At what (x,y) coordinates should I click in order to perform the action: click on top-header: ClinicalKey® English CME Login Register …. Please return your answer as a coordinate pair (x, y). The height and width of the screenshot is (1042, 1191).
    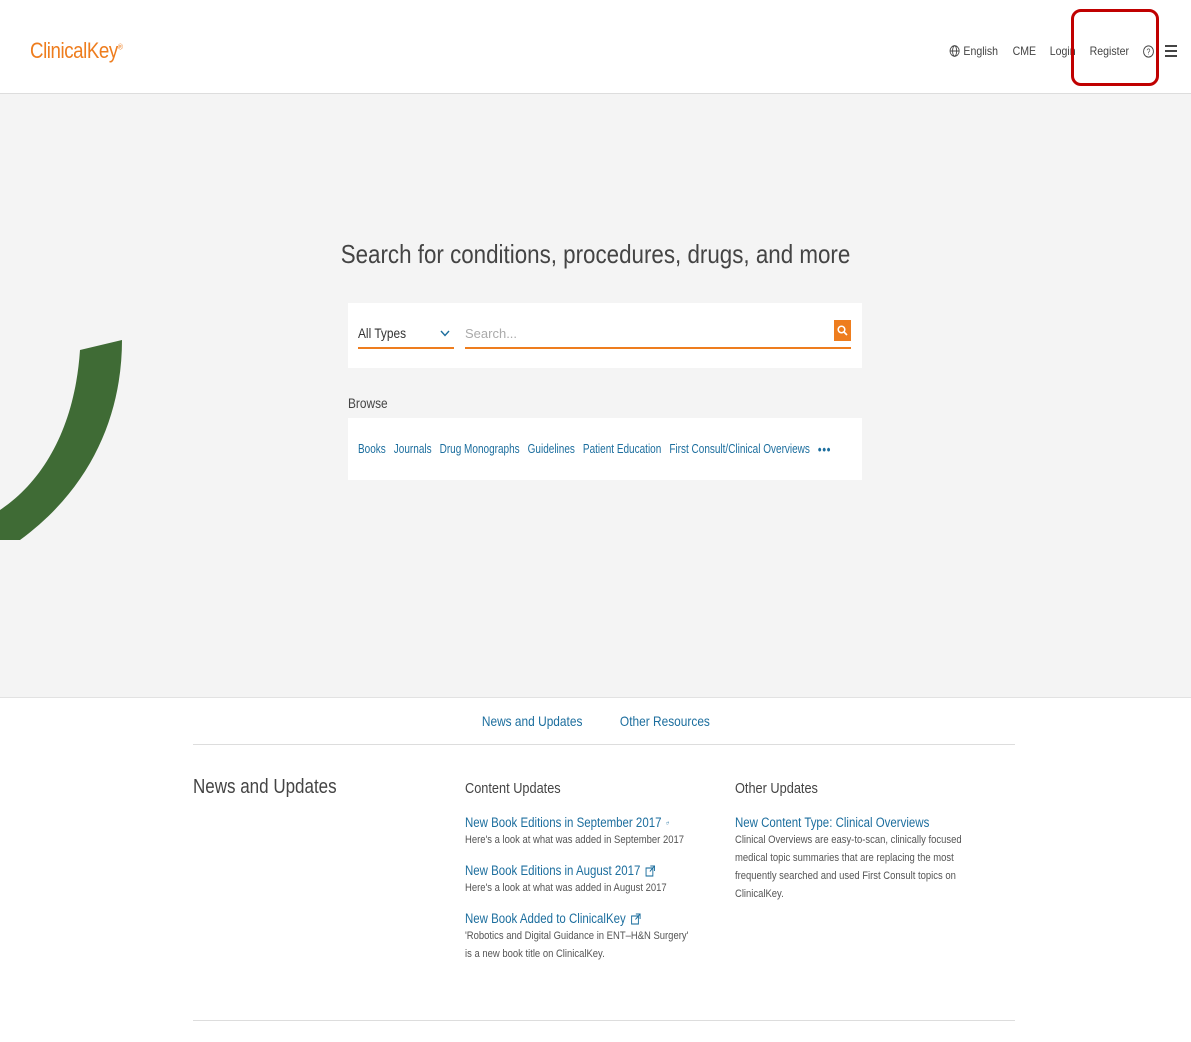
    Looking at the image, I should click on (595, 47).